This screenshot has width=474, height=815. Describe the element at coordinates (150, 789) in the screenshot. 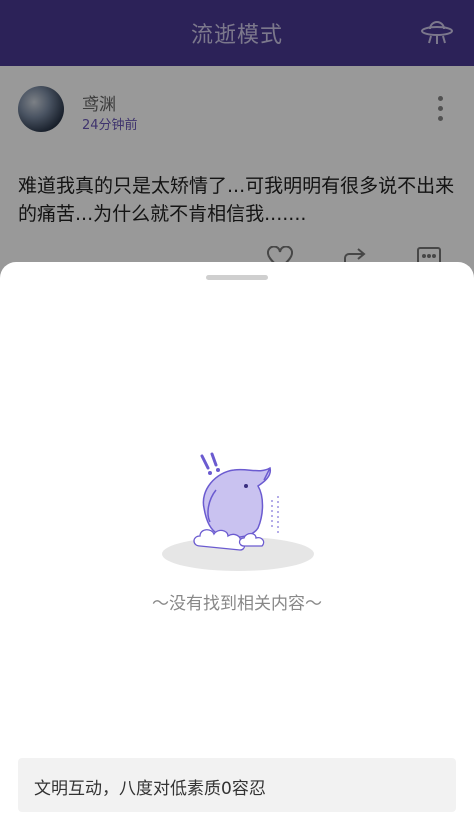

I see `comment-placeholder: 文明互动，八度对低素质0容忍` at that location.